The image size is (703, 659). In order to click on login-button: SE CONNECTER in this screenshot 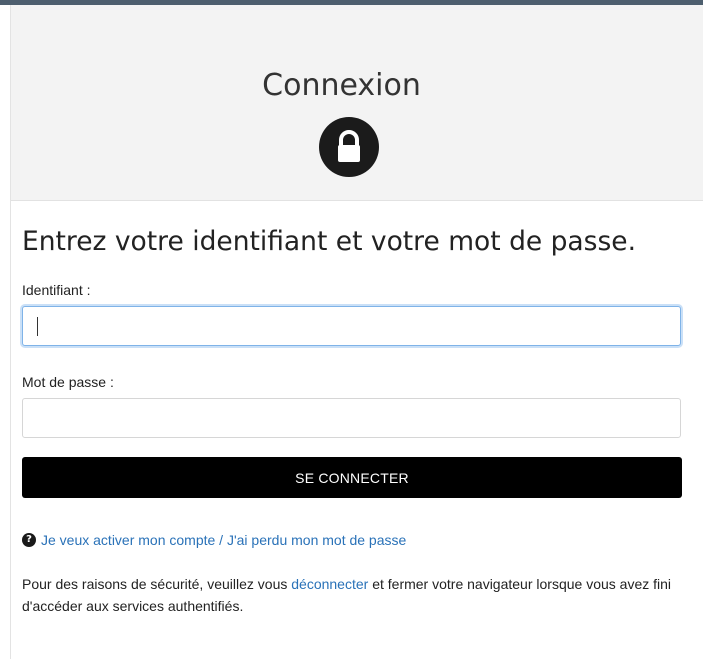, I will do `click(352, 477)`.